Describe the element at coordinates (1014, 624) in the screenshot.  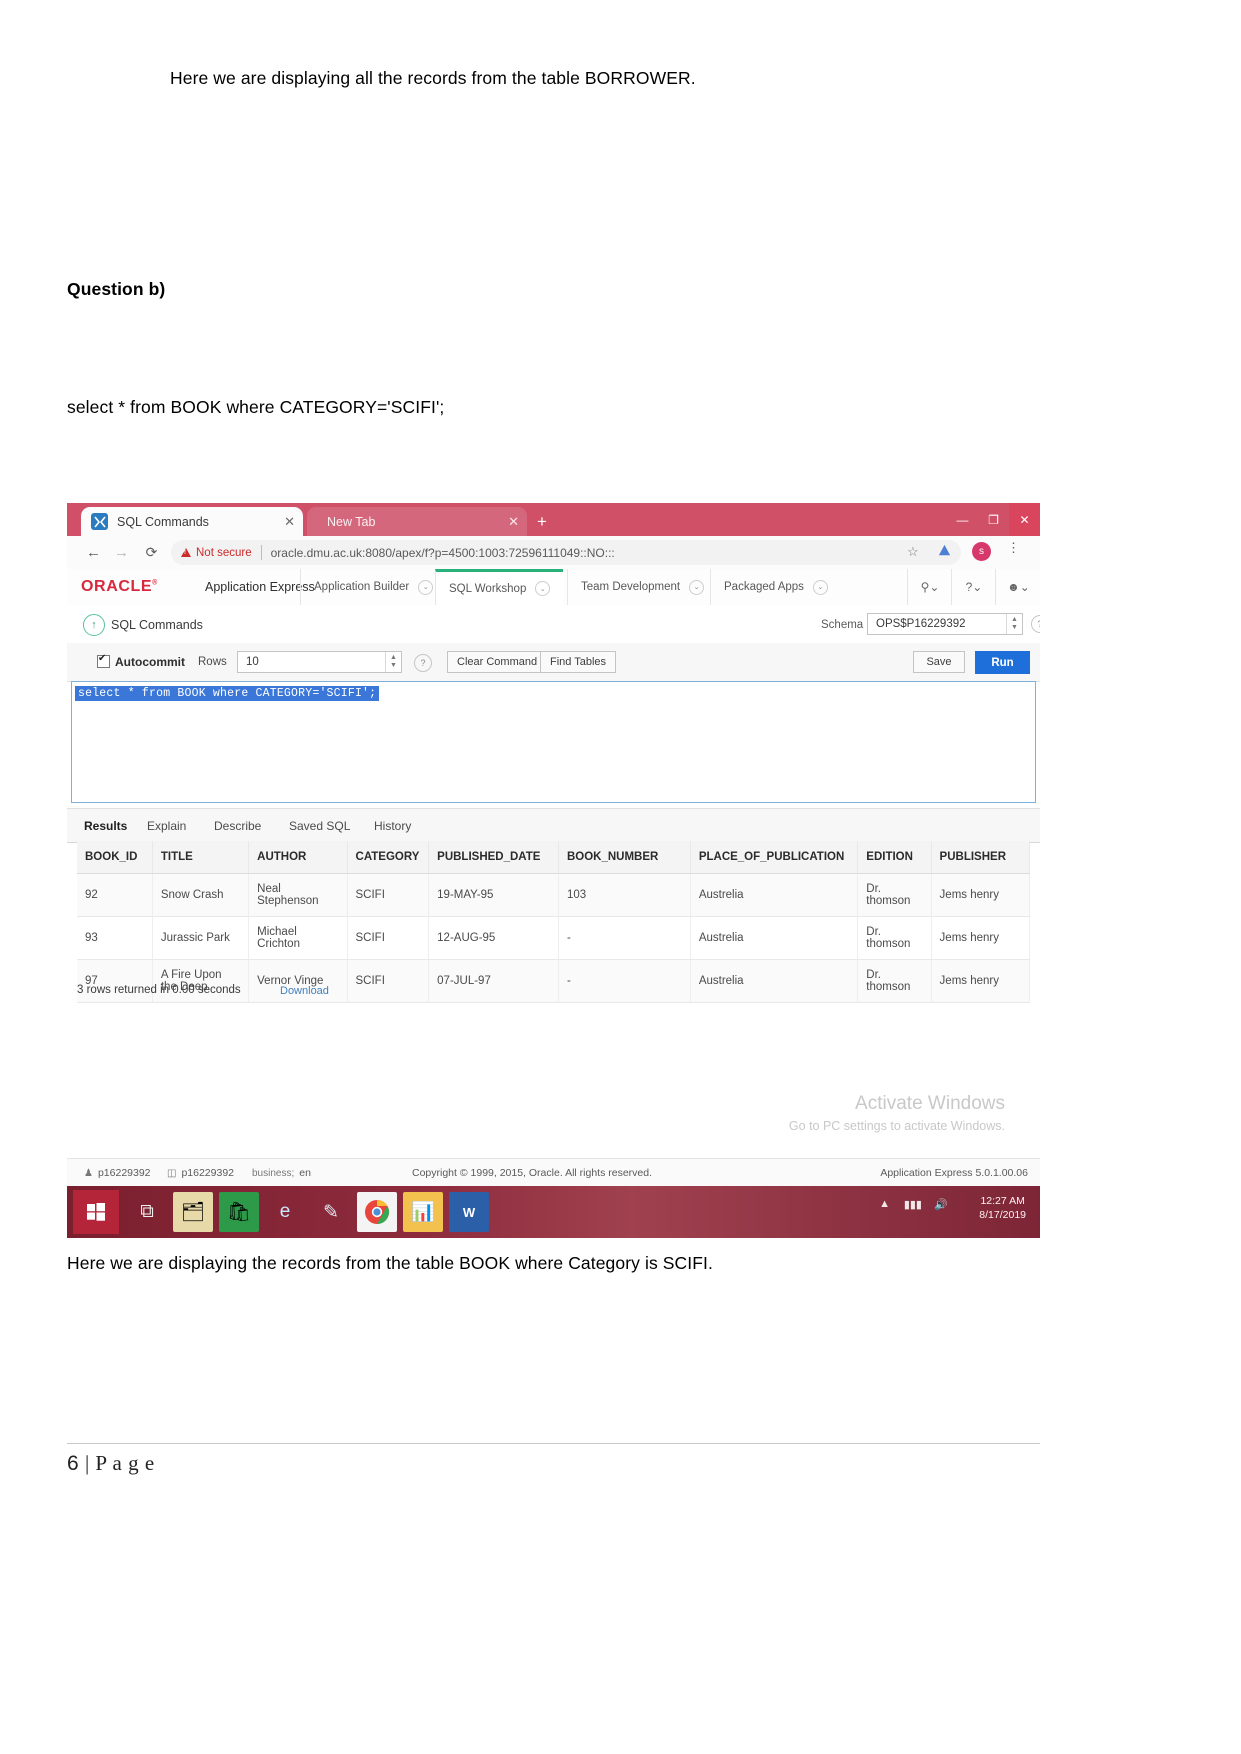
I see `schema-stepper-icon: ▲ ▼` at that location.